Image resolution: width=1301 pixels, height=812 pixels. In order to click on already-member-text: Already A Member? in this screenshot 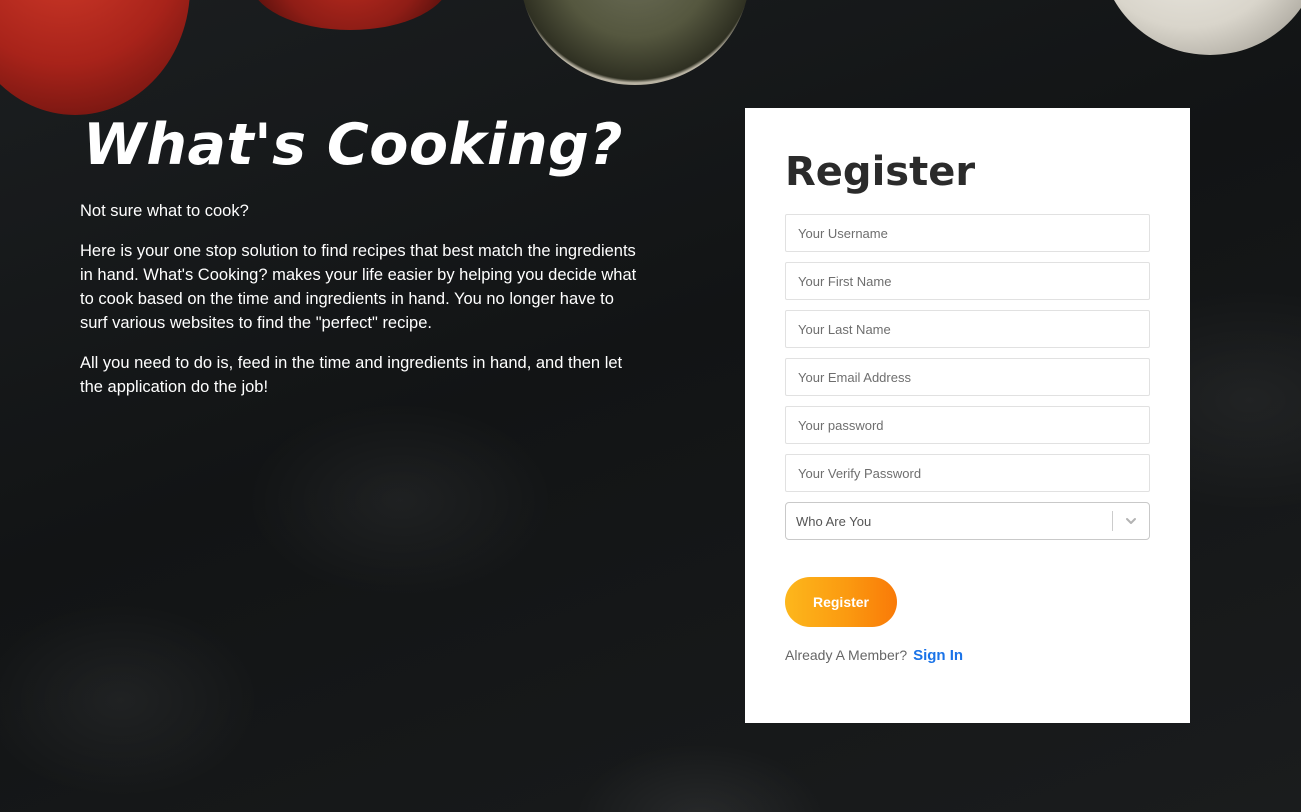, I will do `click(846, 655)`.